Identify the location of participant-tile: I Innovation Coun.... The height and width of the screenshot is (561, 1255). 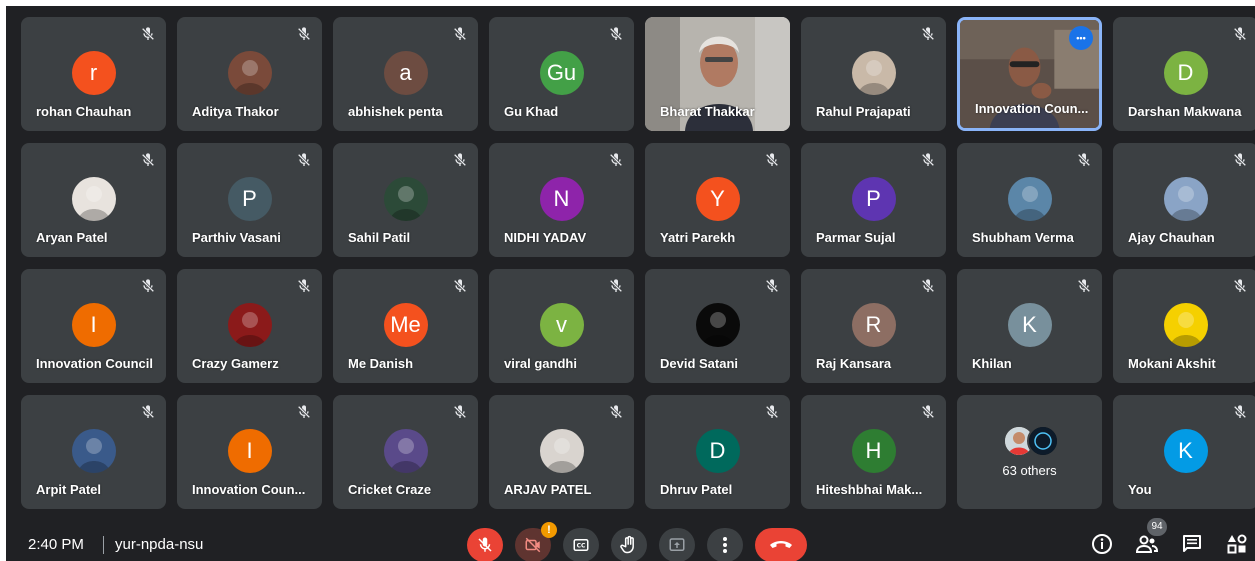
(249, 452).